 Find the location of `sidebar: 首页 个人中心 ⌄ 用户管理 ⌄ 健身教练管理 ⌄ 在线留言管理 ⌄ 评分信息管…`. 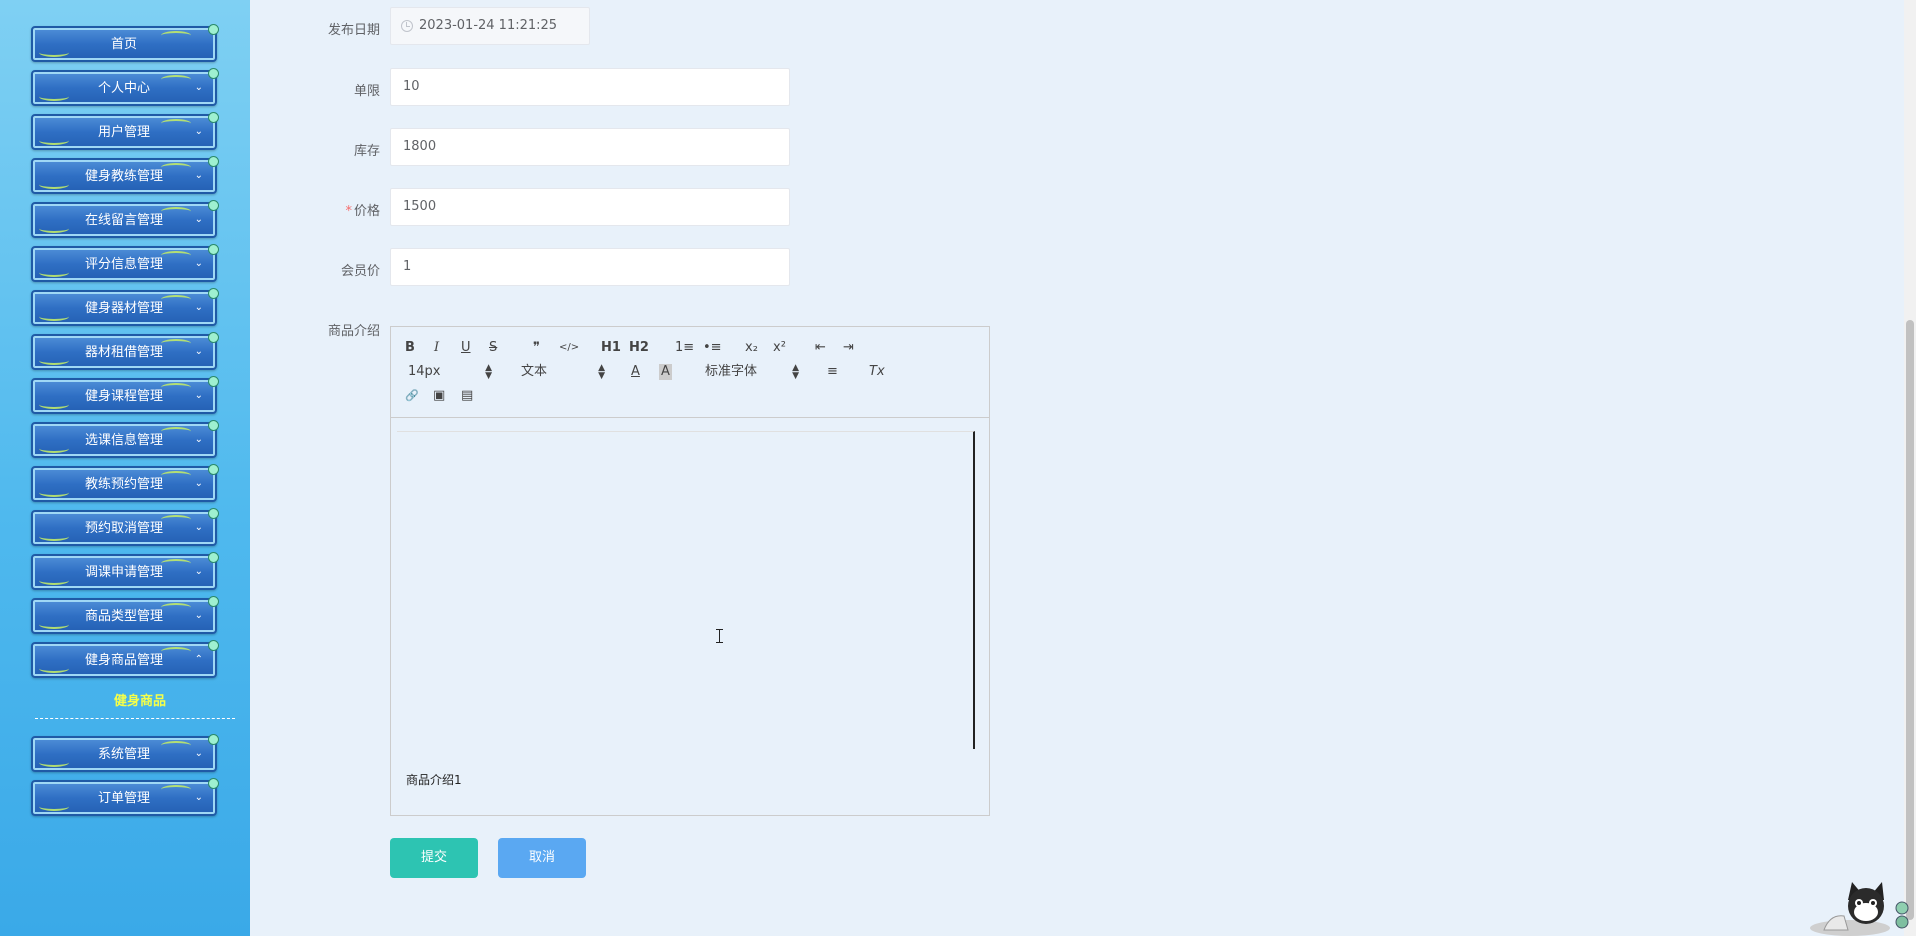

sidebar: 首页 个人中心 ⌄ 用户管理 ⌄ 健身教练管理 ⌄ 在线留言管理 ⌄ 评分信息管… is located at coordinates (125, 468).